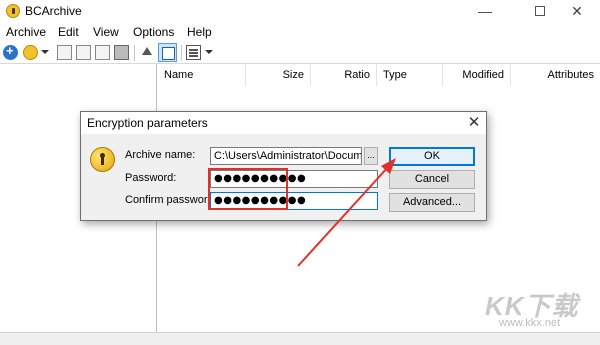 This screenshot has height=345, width=600. What do you see at coordinates (160, 155) in the screenshot?
I see `archive-name-label: Archive name:` at bounding box center [160, 155].